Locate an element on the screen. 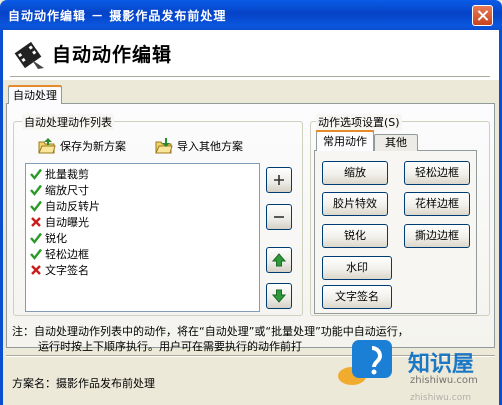 Image resolution: width=502 pixels, height=405 pixels. remove-icon is located at coordinates (279, 217).